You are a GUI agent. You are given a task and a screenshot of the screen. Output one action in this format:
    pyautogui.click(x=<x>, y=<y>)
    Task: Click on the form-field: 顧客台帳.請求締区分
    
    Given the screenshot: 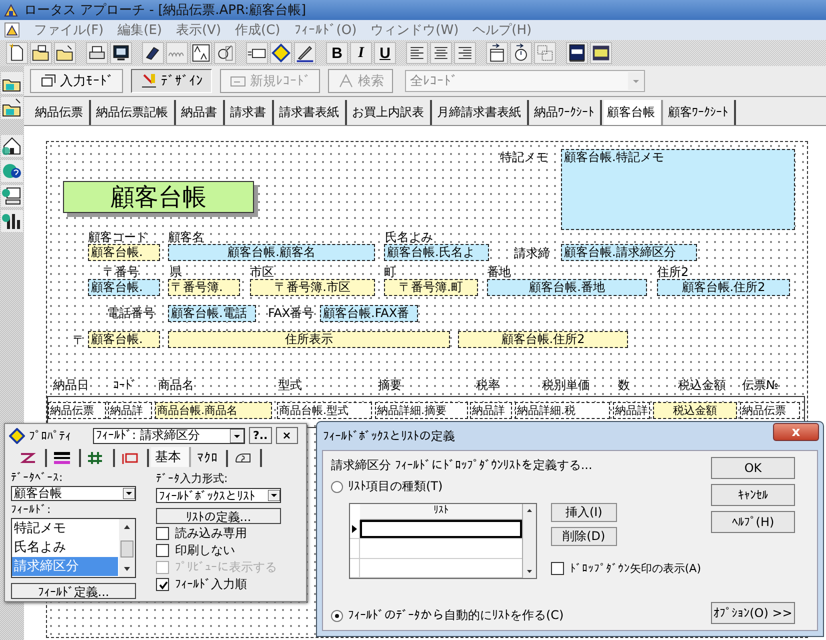 What is the action you would take?
    pyautogui.click(x=629, y=252)
    